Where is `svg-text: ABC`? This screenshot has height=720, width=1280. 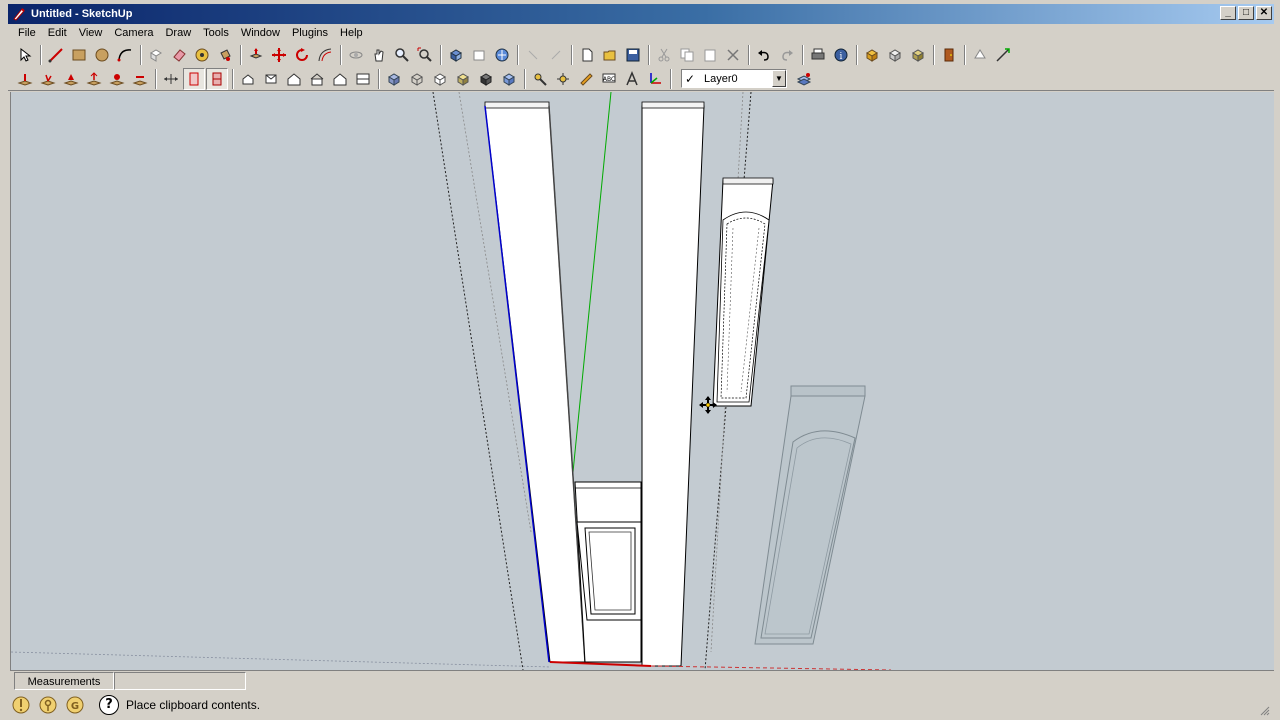 svg-text: ABC is located at coordinates (609, 79).